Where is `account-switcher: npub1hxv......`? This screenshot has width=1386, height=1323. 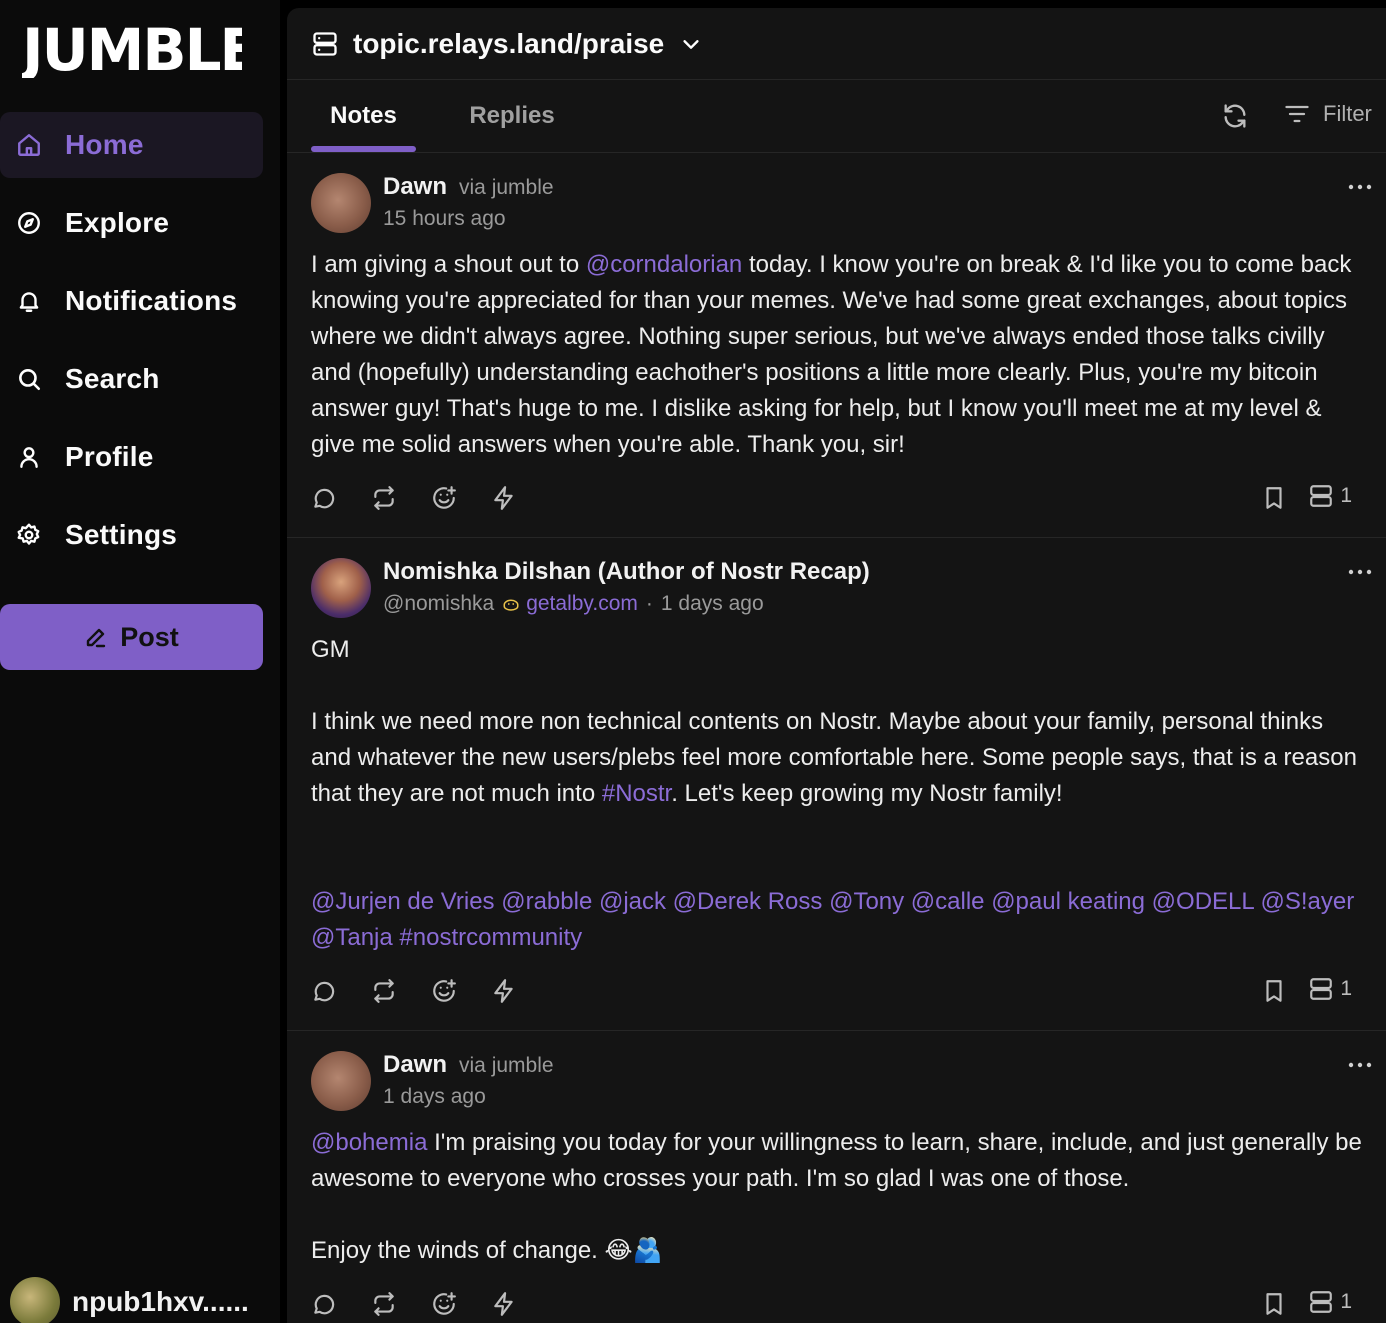 account-switcher: npub1hxv...... is located at coordinates (129, 1300).